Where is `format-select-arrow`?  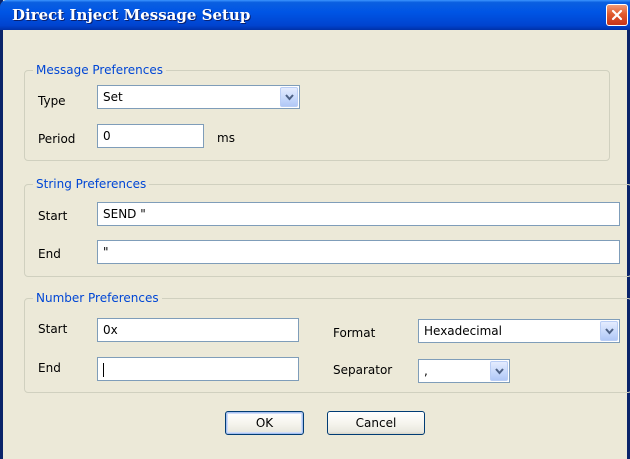 format-select-arrow is located at coordinates (609, 331).